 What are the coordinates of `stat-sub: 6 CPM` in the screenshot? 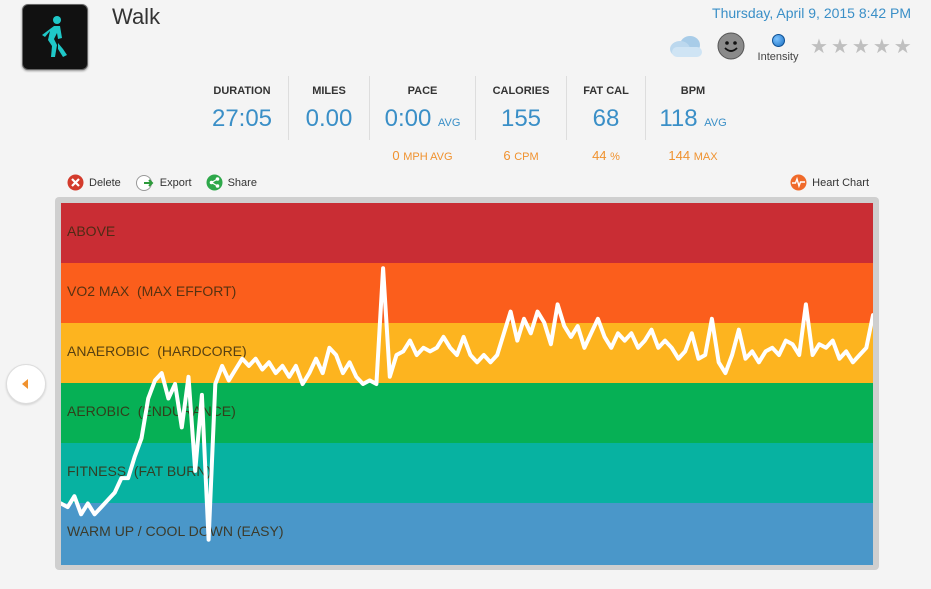 It's located at (521, 155).